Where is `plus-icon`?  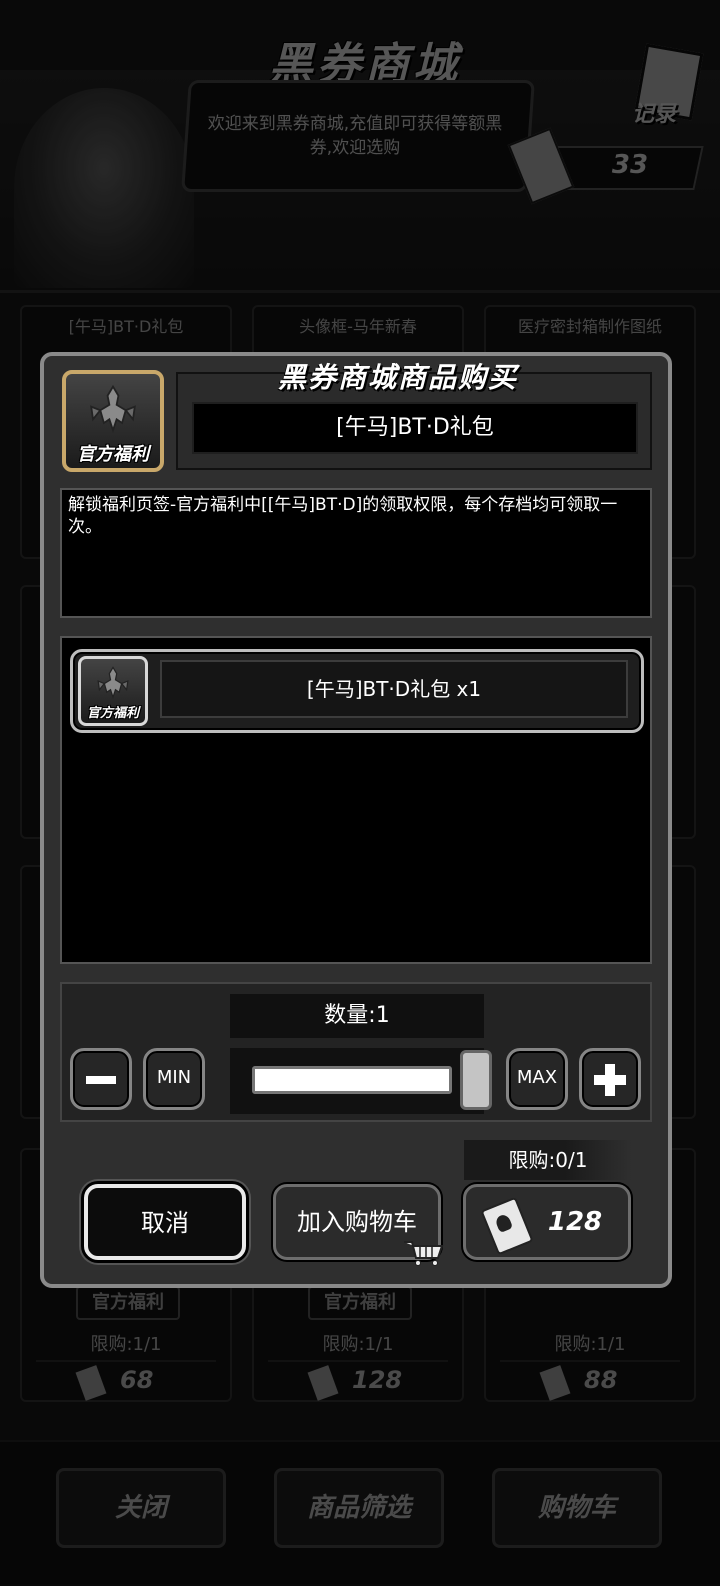 plus-icon is located at coordinates (610, 1080).